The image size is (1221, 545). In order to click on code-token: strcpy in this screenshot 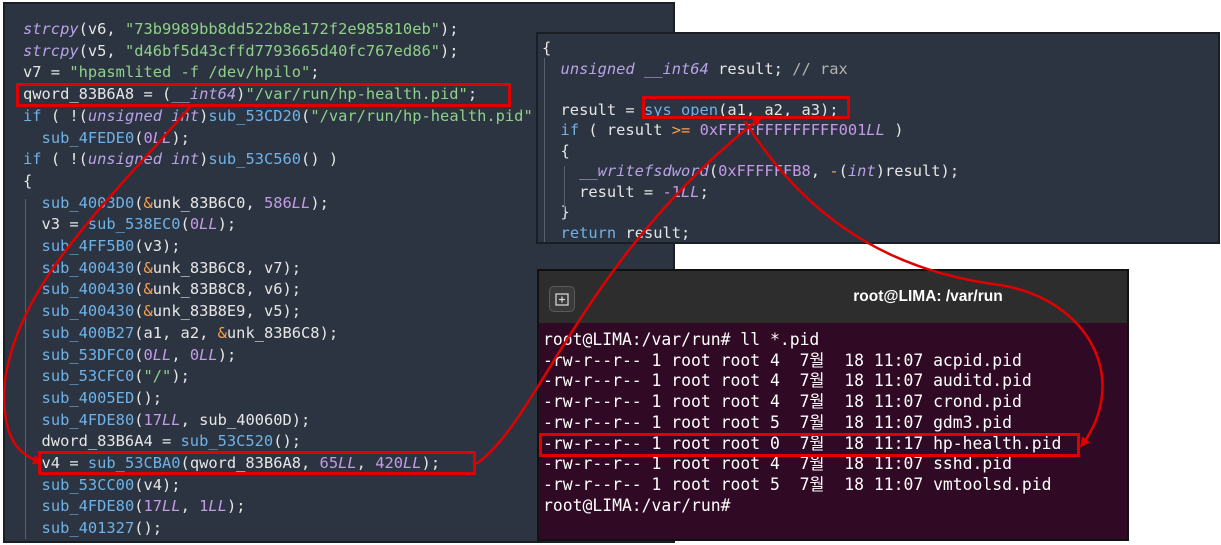, I will do `click(51, 50)`.